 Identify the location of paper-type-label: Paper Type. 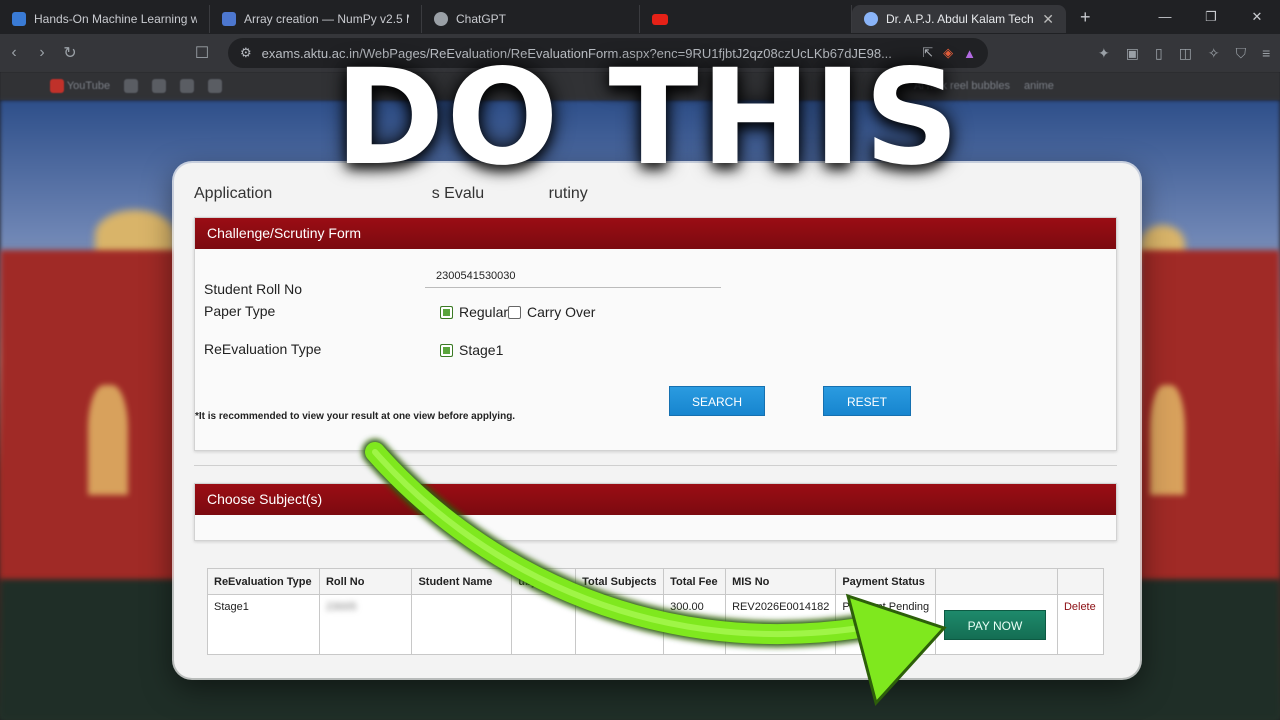
(240, 311).